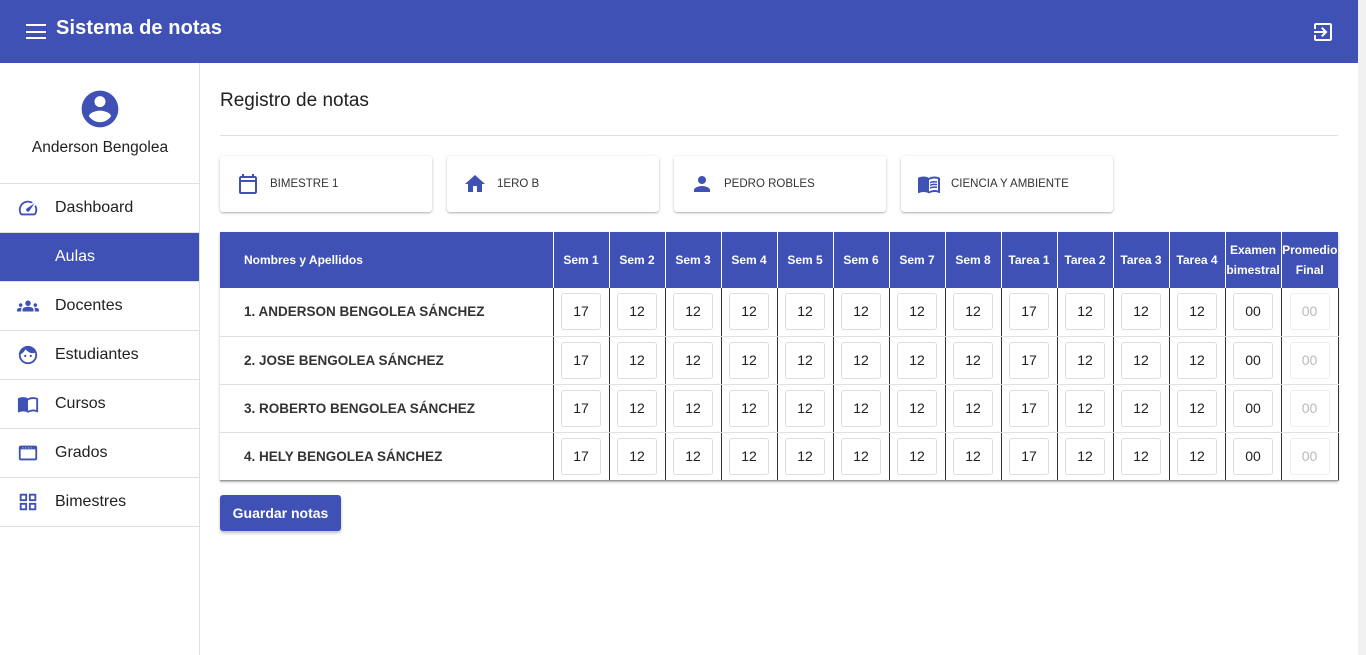 This screenshot has width=1366, height=655. I want to click on sidebar-item-cursos: Cursos, so click(99, 404).